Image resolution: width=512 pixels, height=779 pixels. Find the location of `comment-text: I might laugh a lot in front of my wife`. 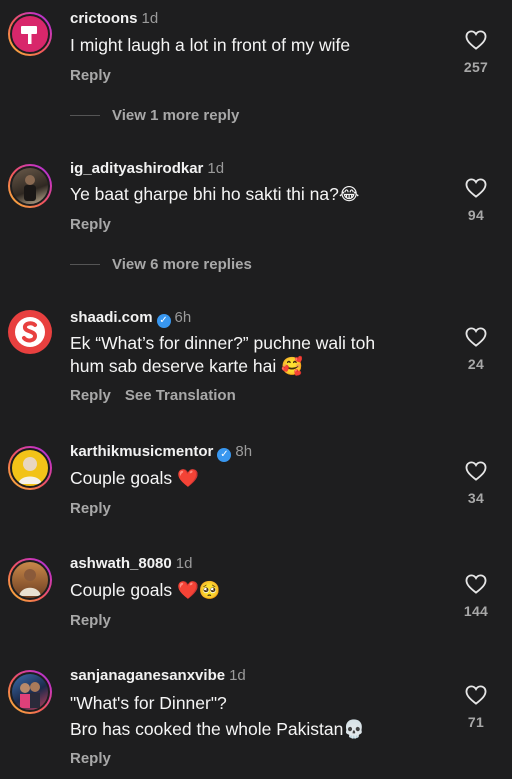

comment-text: I might laugh a lot in front of my wife is located at coordinates (210, 45).